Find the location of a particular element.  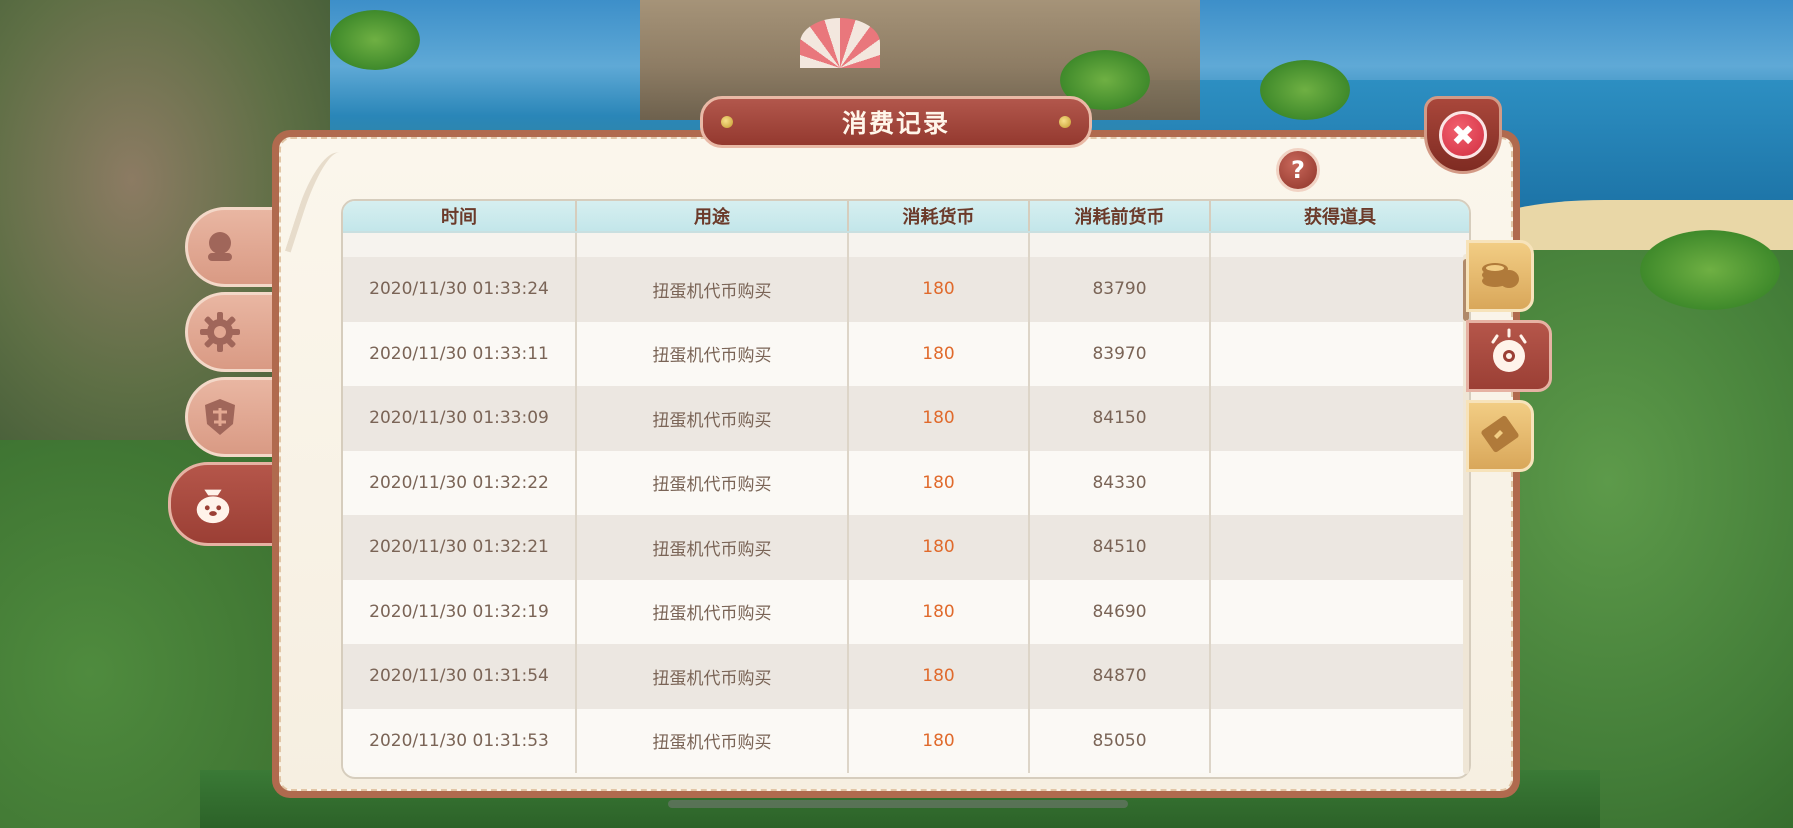

close-icon: ✖ is located at coordinates (1463, 135).